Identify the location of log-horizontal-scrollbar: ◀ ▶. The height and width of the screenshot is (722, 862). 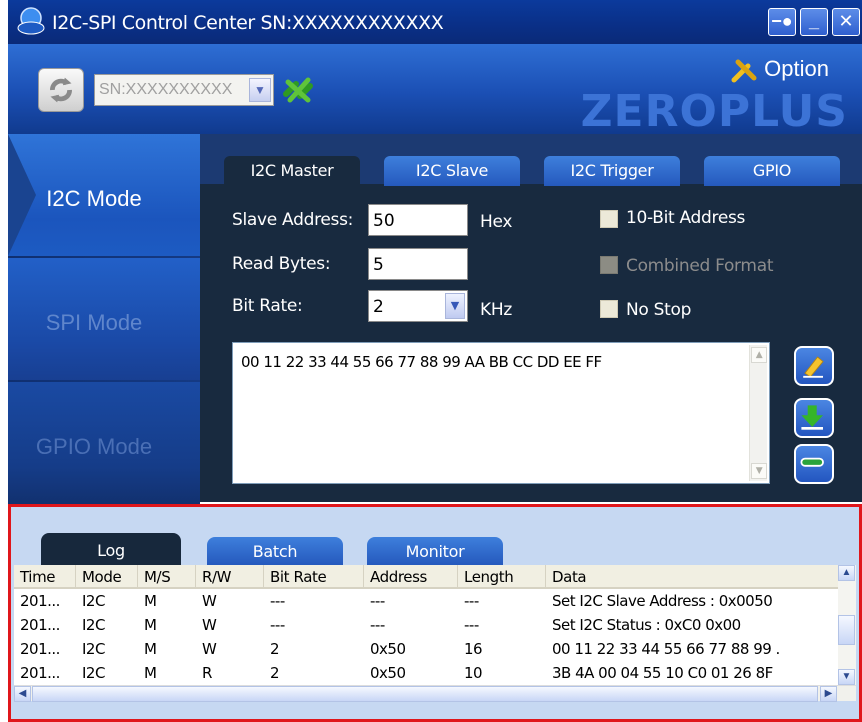
(435, 693).